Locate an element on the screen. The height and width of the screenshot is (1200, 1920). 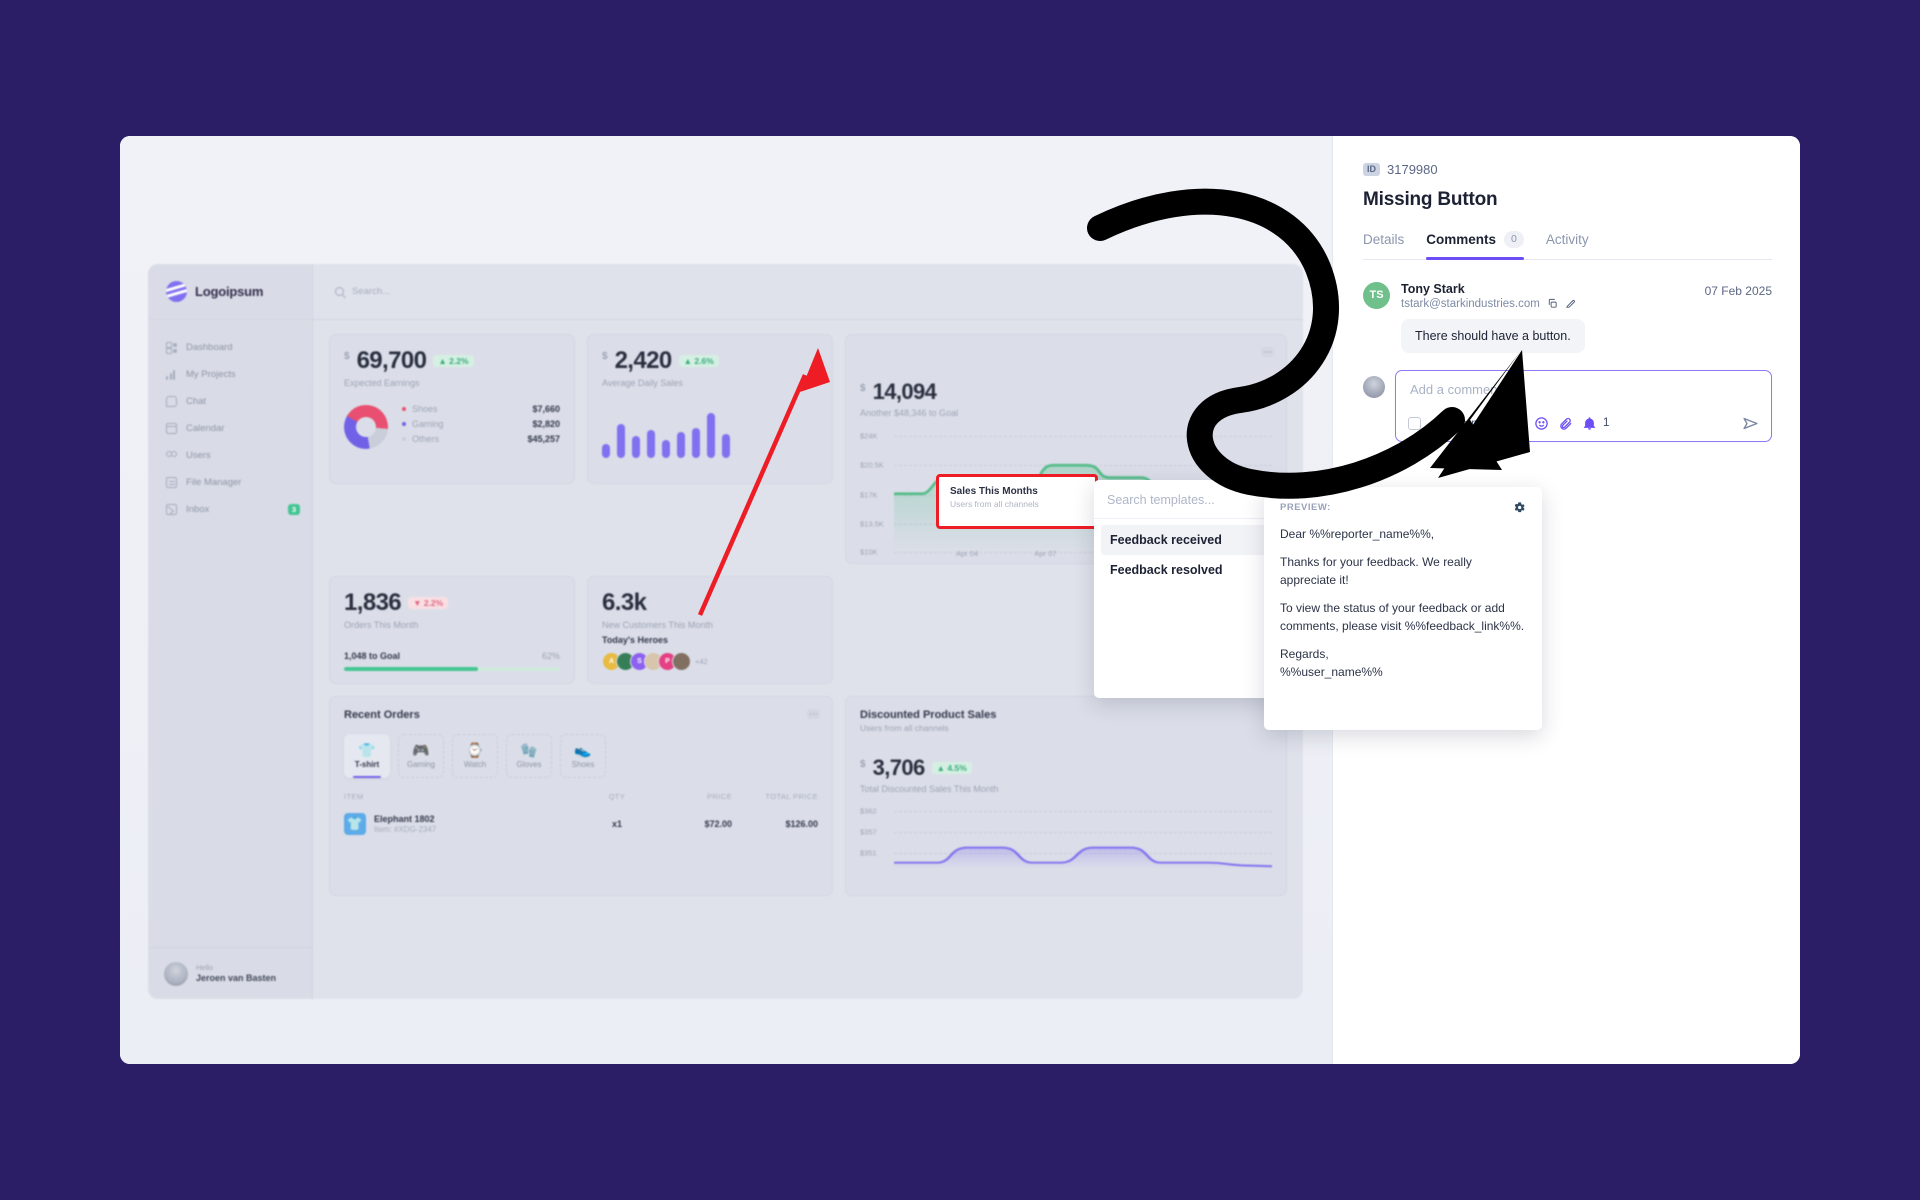
copy-icon is located at coordinates (1552, 303).